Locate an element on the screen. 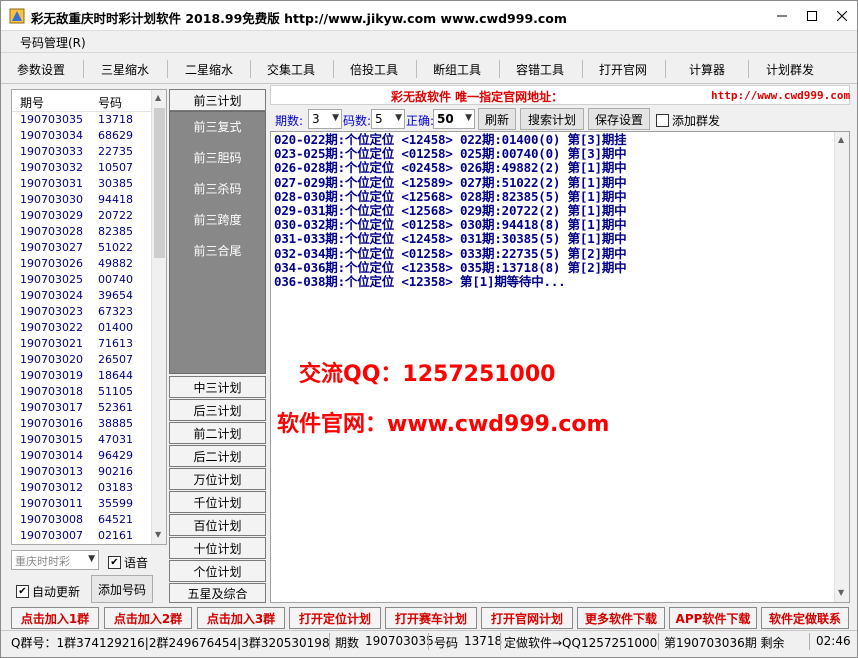  table-row: 190703020 26507 is located at coordinates (82, 360).